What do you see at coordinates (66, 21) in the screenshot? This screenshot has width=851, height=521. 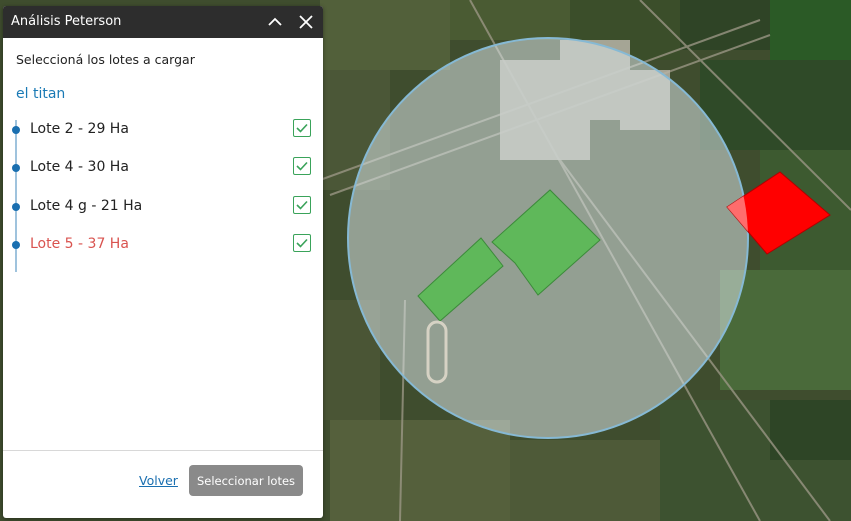 I see `panel-title: Análisis Peterson` at bounding box center [66, 21].